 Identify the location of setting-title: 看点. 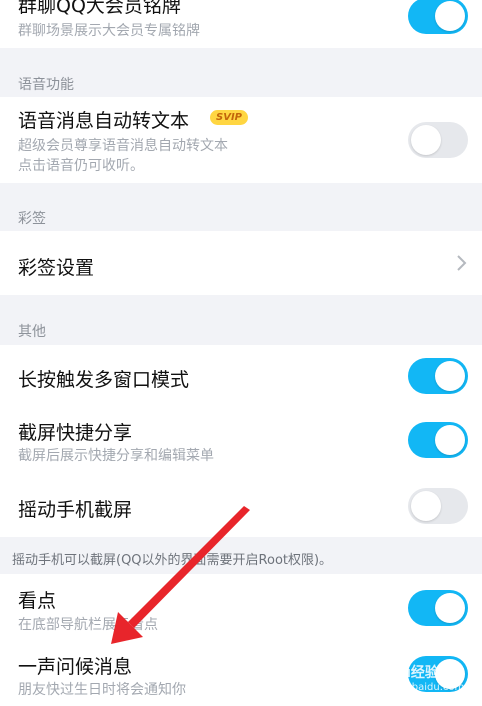
(37, 601).